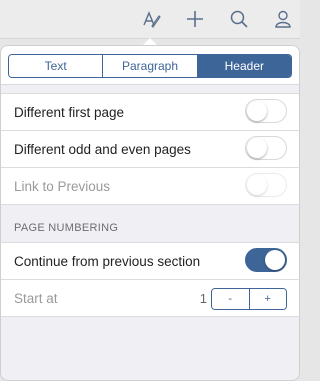 This screenshot has height=381, width=320. I want to click on page-numbering-header: PAGE NUMBERING, so click(66, 228).